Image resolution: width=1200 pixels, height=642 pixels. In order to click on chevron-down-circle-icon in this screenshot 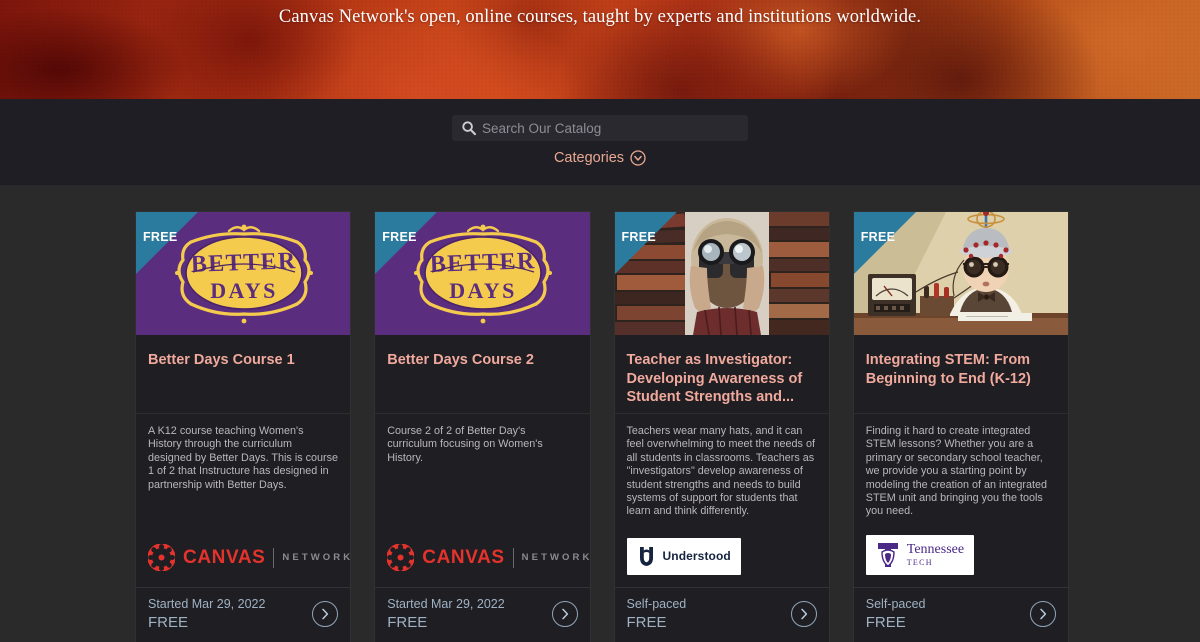, I will do `click(638, 158)`.